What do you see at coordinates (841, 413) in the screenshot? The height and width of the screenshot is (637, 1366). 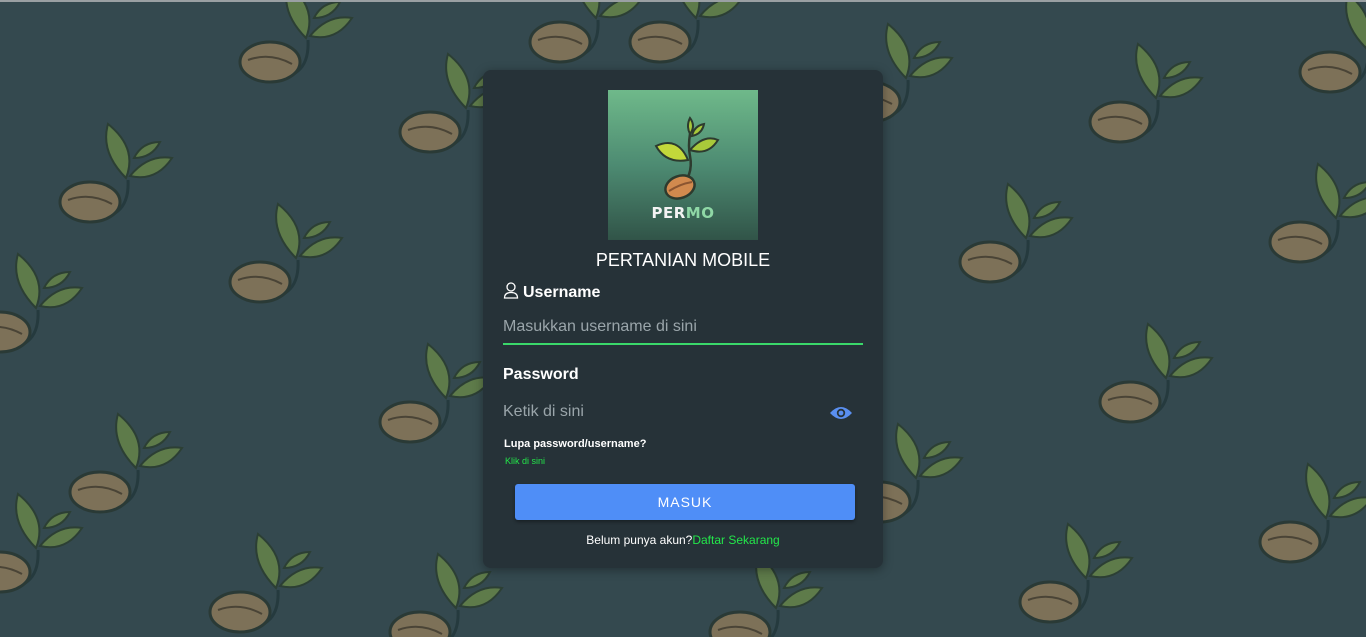 I see `eye-icon` at bounding box center [841, 413].